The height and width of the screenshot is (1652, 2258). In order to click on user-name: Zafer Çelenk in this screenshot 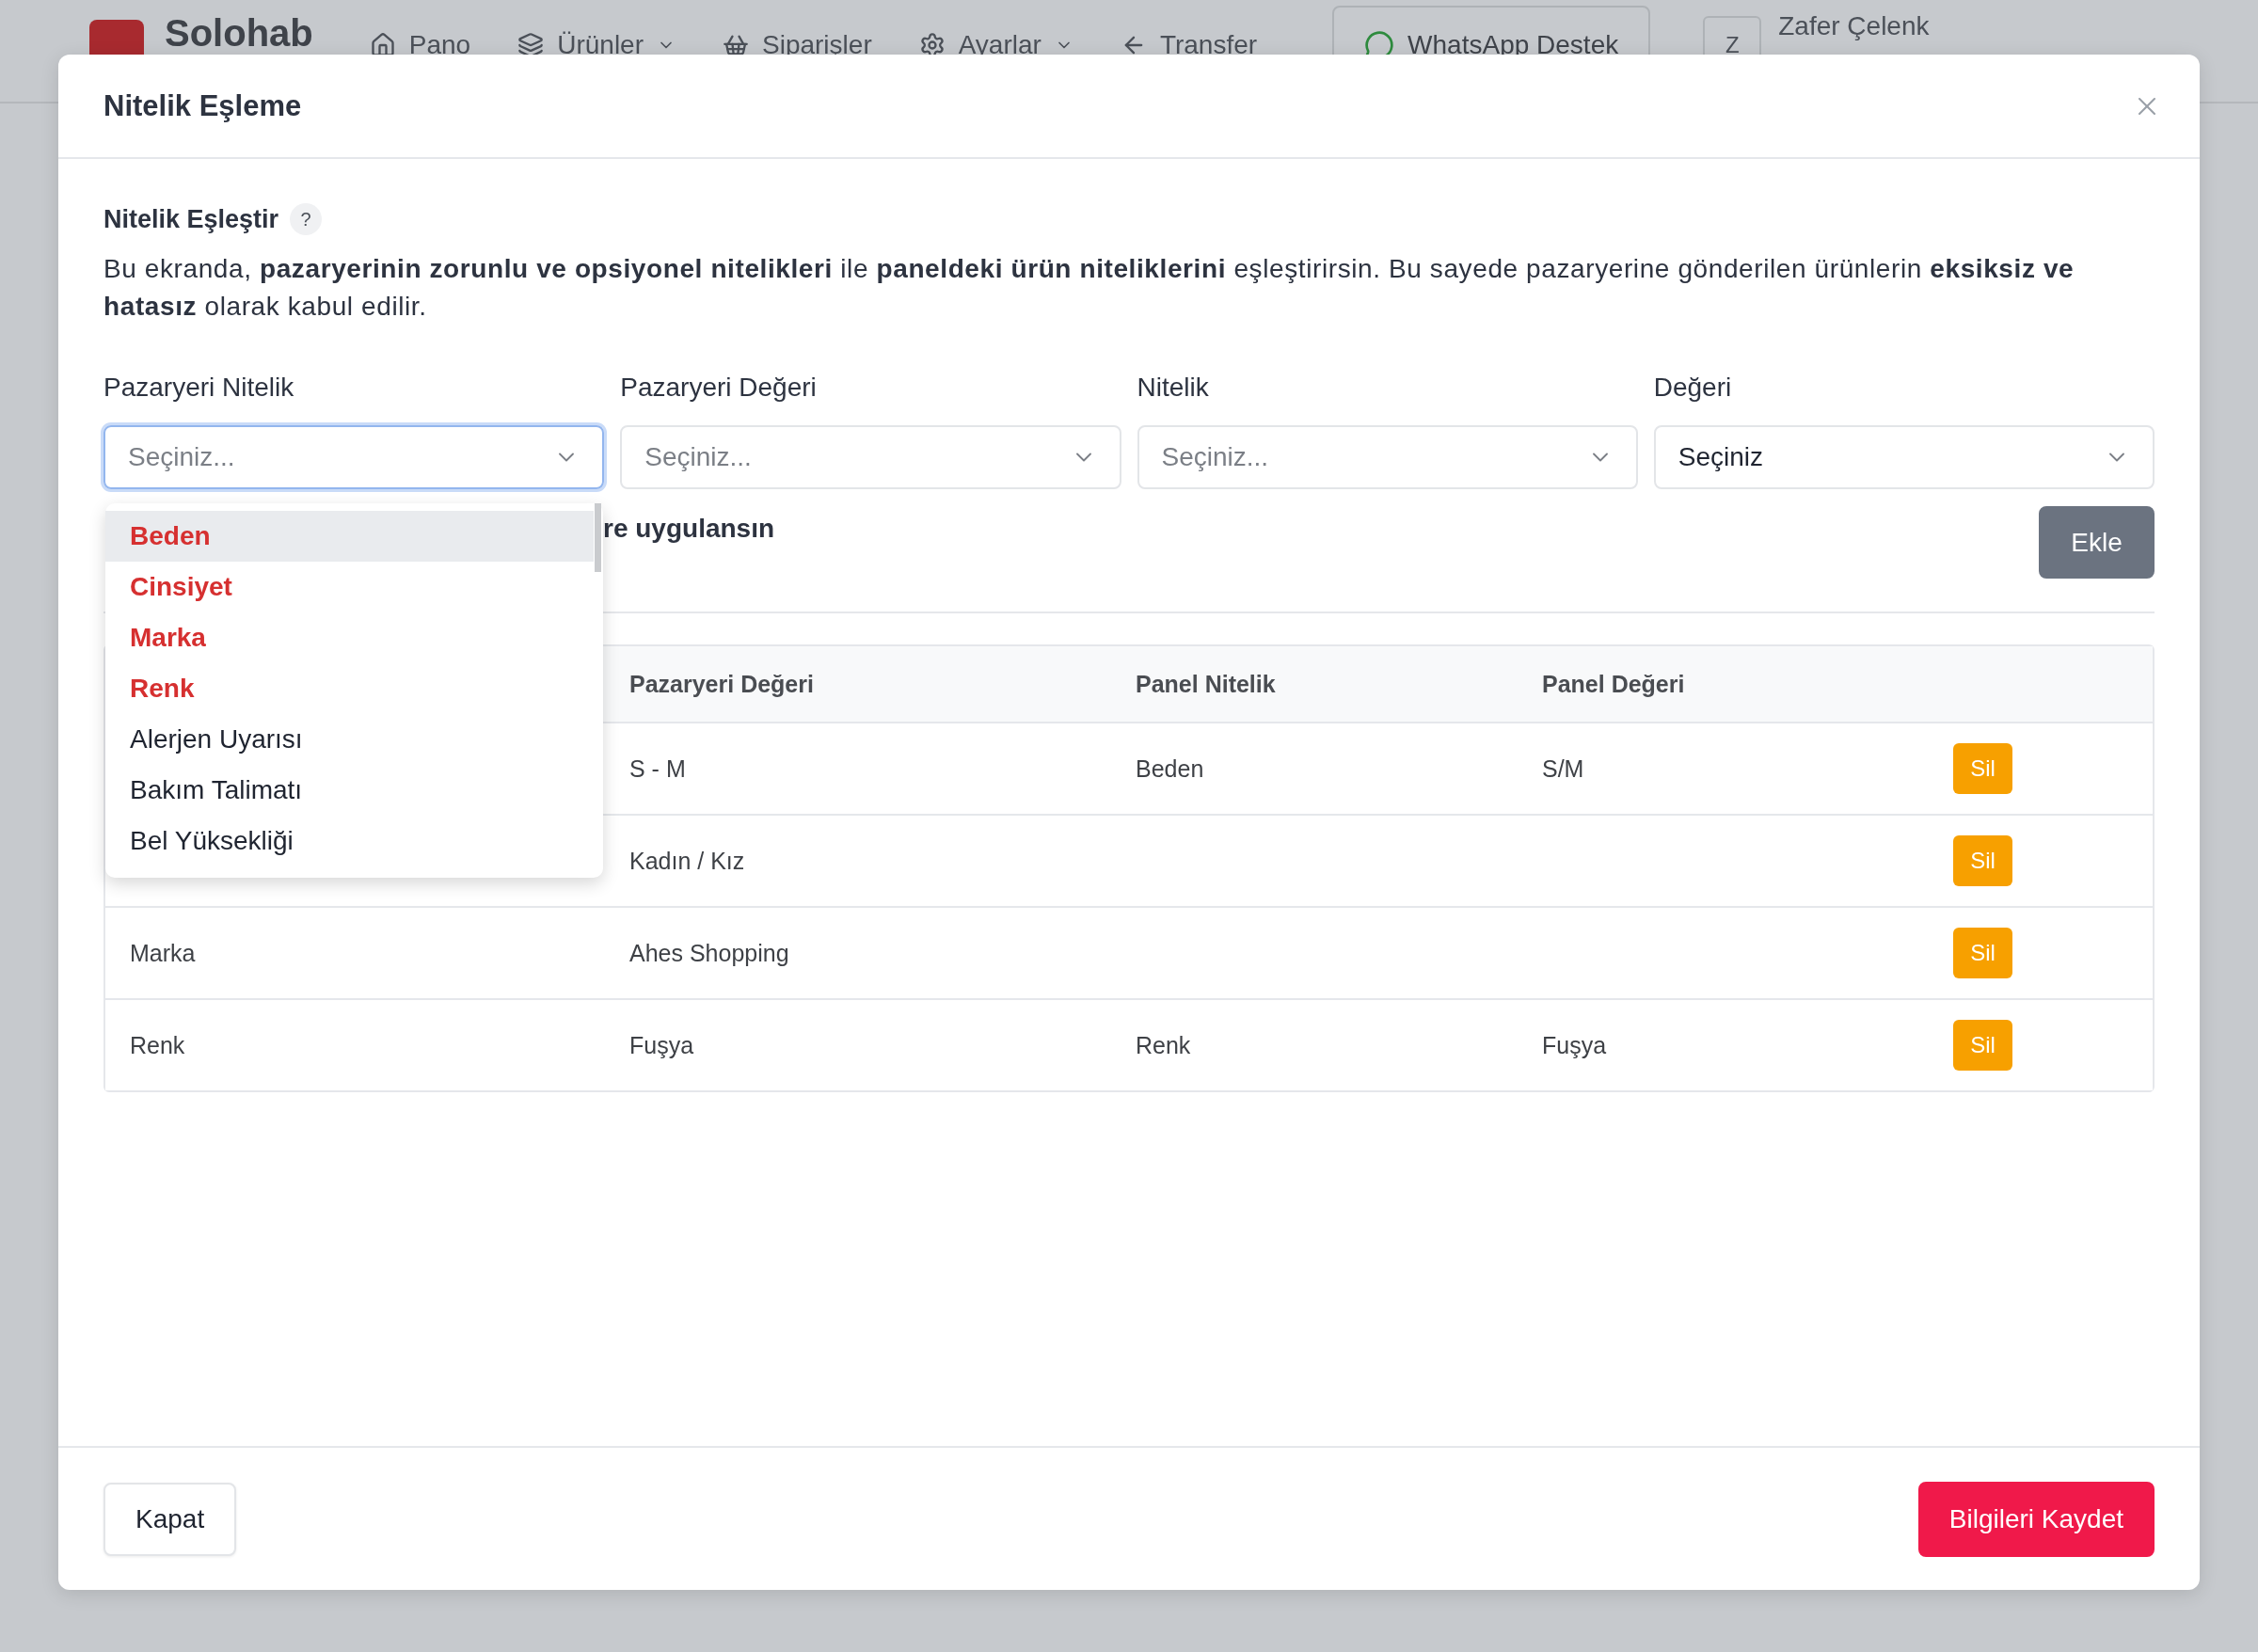, I will do `click(1854, 26)`.